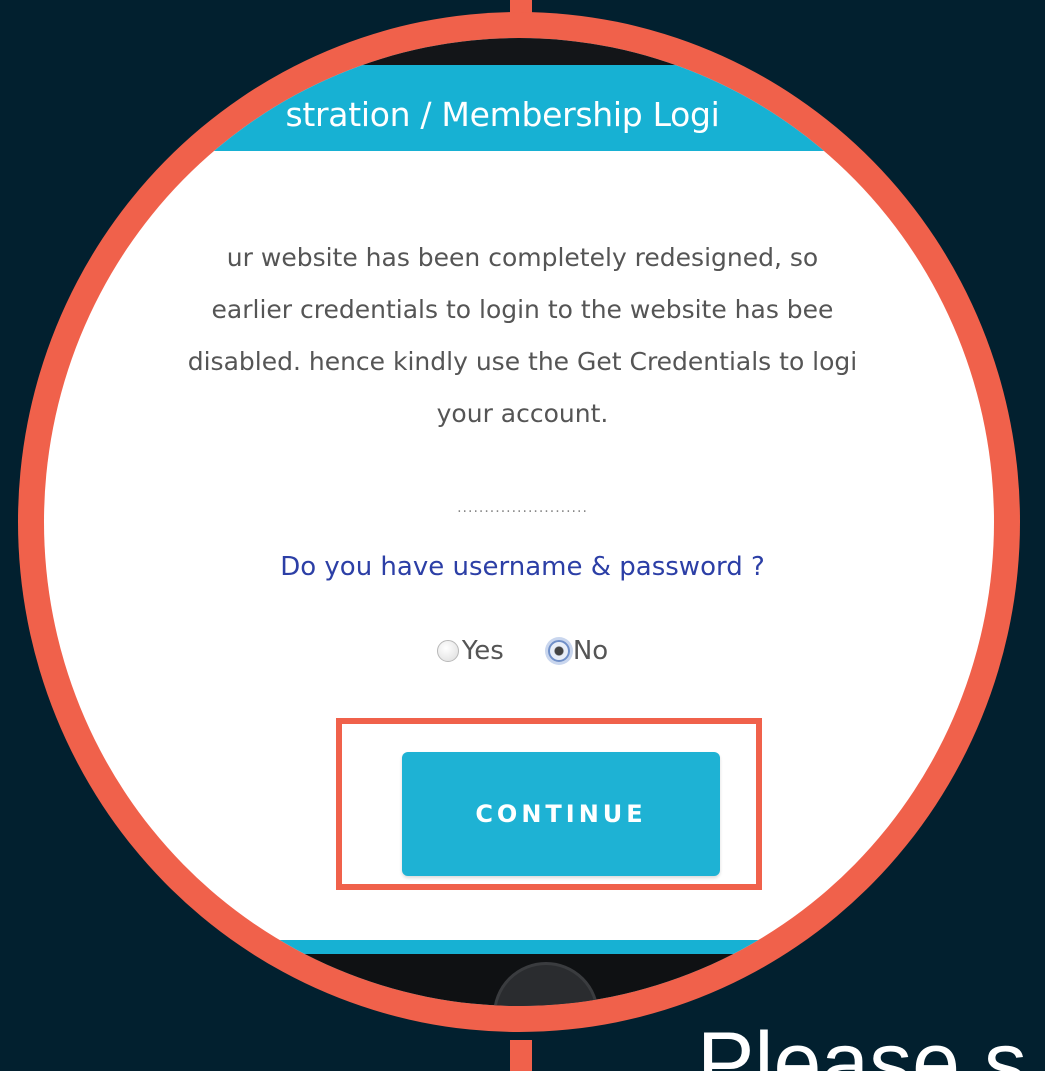 Image resolution: width=1045 pixels, height=1071 pixels. I want to click on login-footer-bar, so click(519, 947).